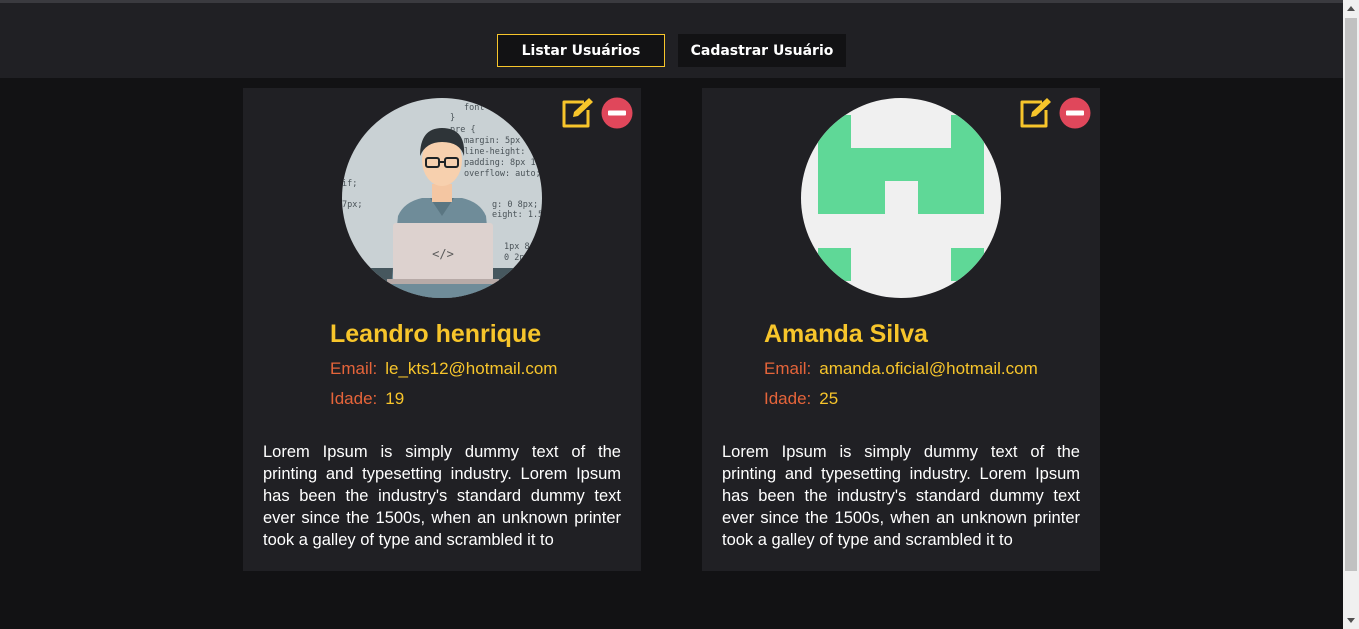 The width and height of the screenshot is (1359, 629). What do you see at coordinates (517, 247) in the screenshot?
I see `svg-text: 1px 8` at bounding box center [517, 247].